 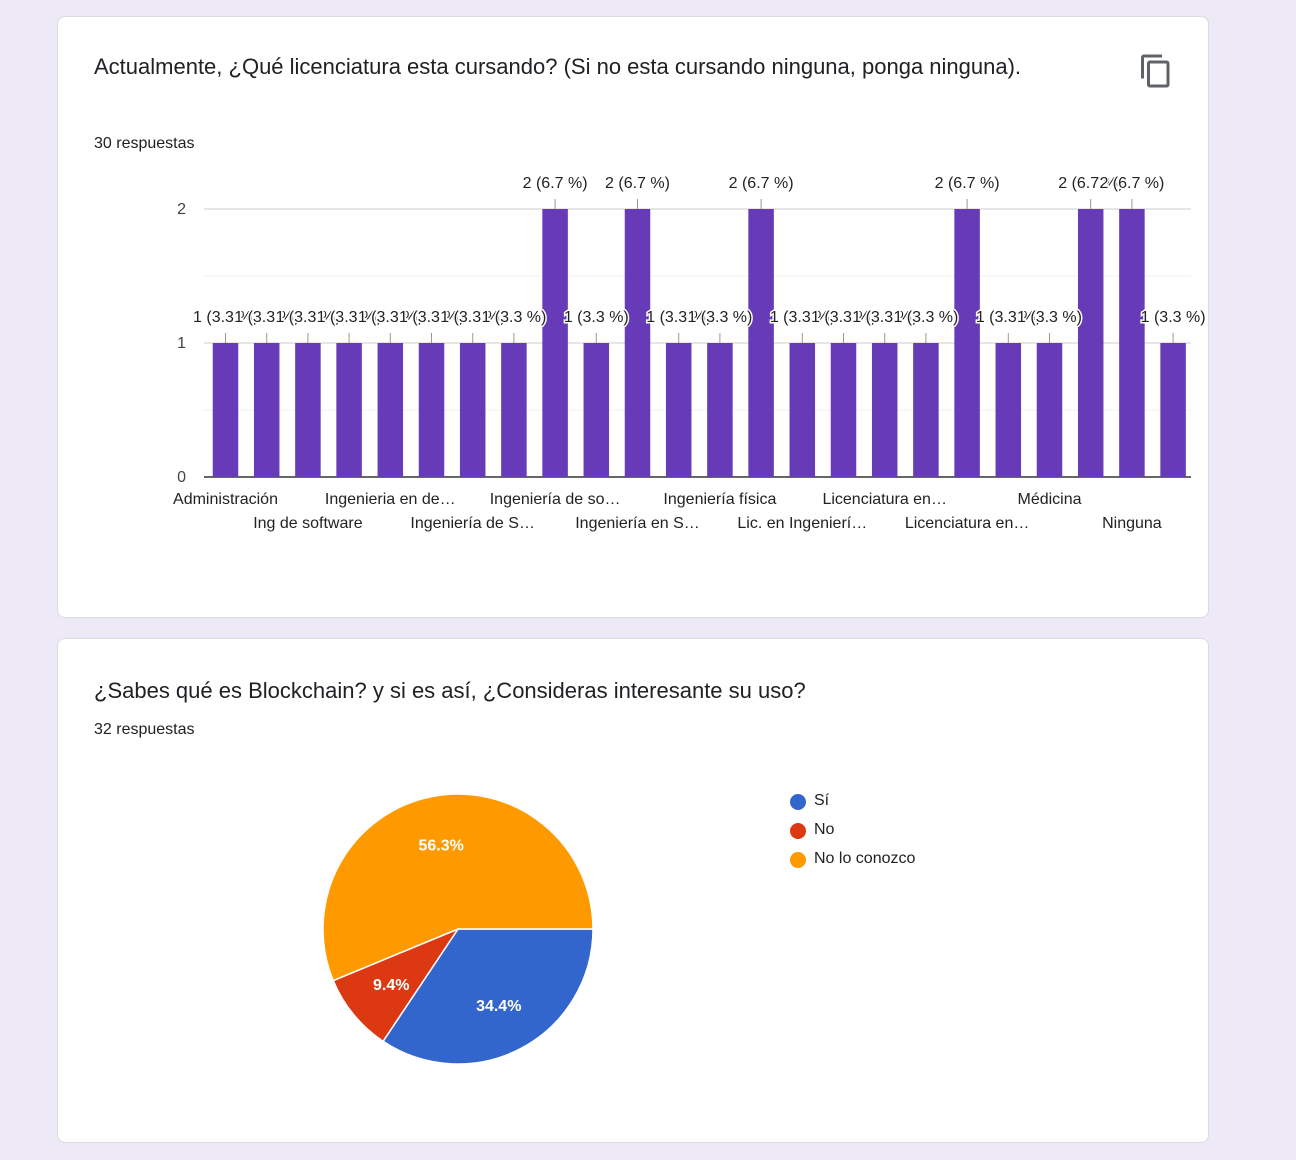 What do you see at coordinates (144, 729) in the screenshot?
I see `response-count: 32 respuestas` at bounding box center [144, 729].